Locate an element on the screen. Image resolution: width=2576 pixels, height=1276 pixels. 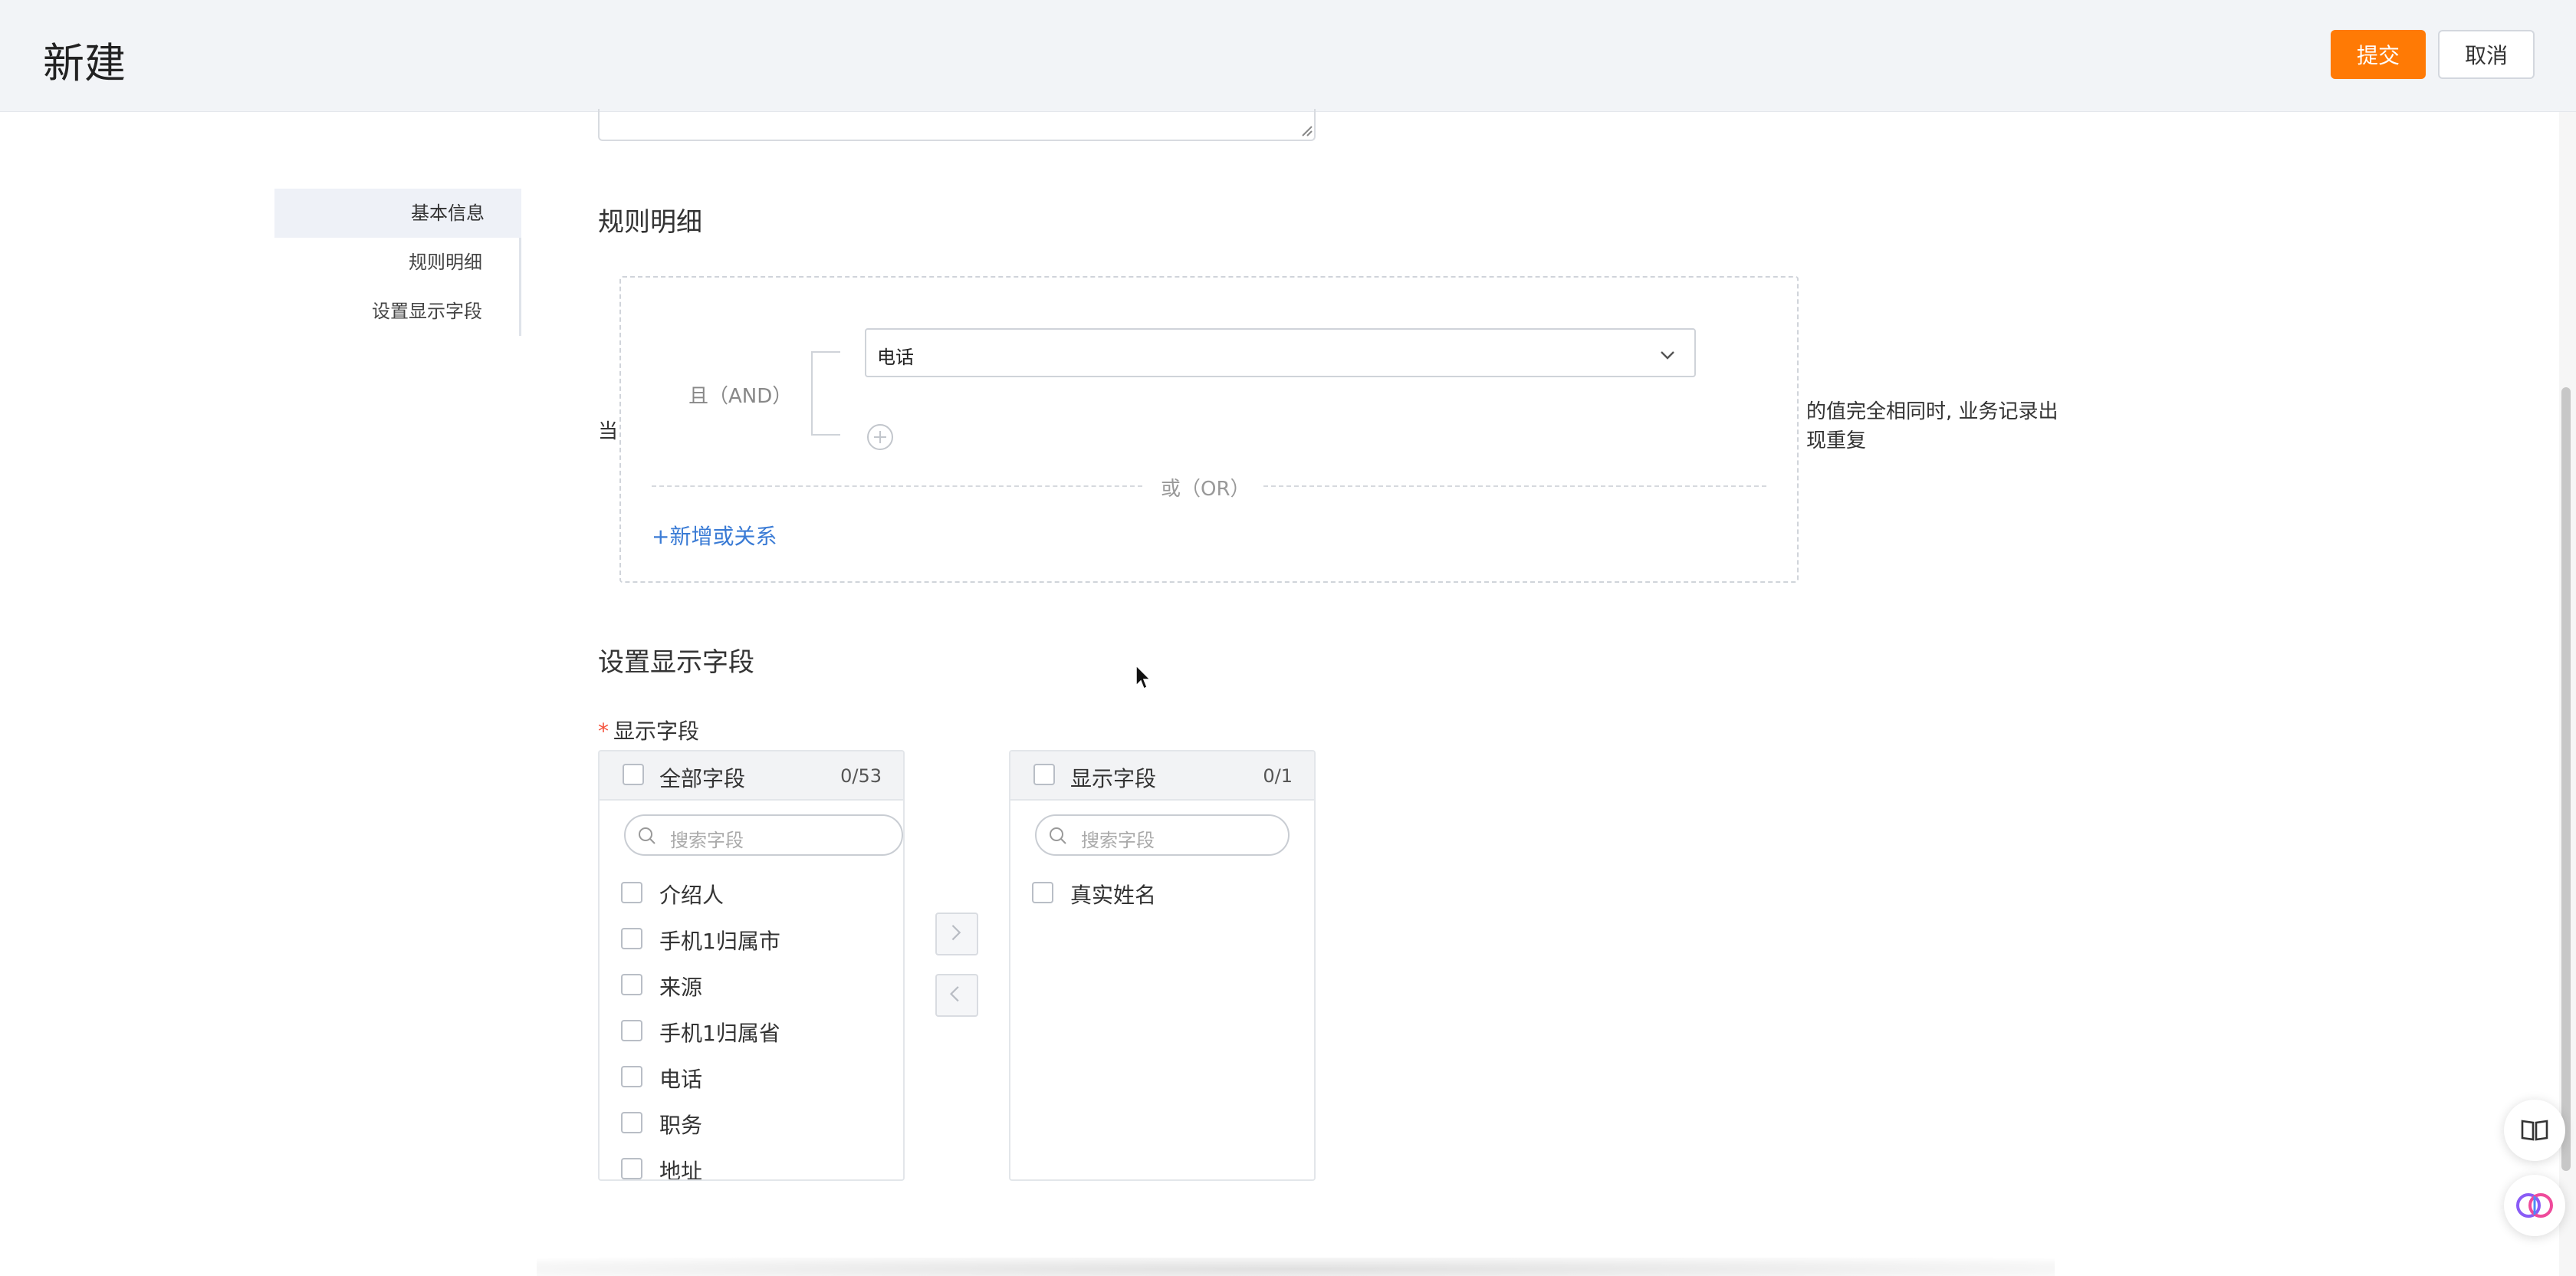
description-textarea is located at coordinates (957, 125).